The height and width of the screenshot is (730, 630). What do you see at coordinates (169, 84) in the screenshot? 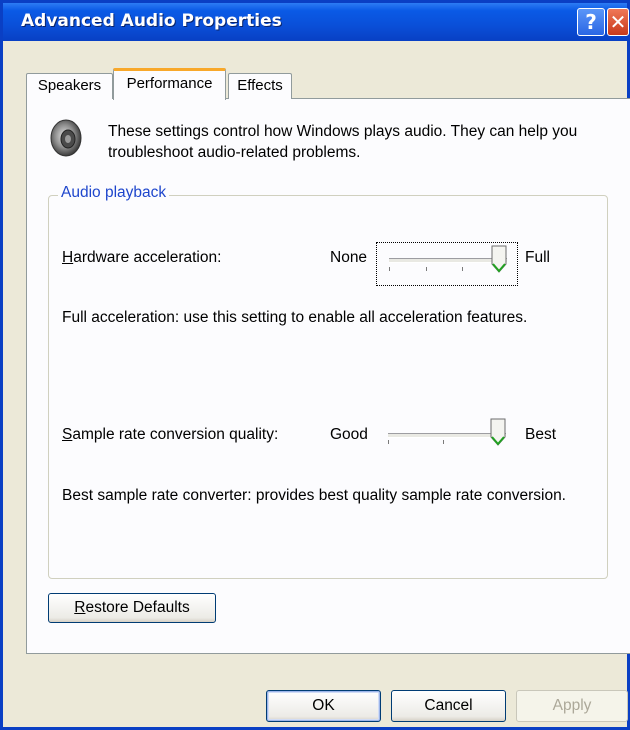
I see `tab-performance: Performance` at bounding box center [169, 84].